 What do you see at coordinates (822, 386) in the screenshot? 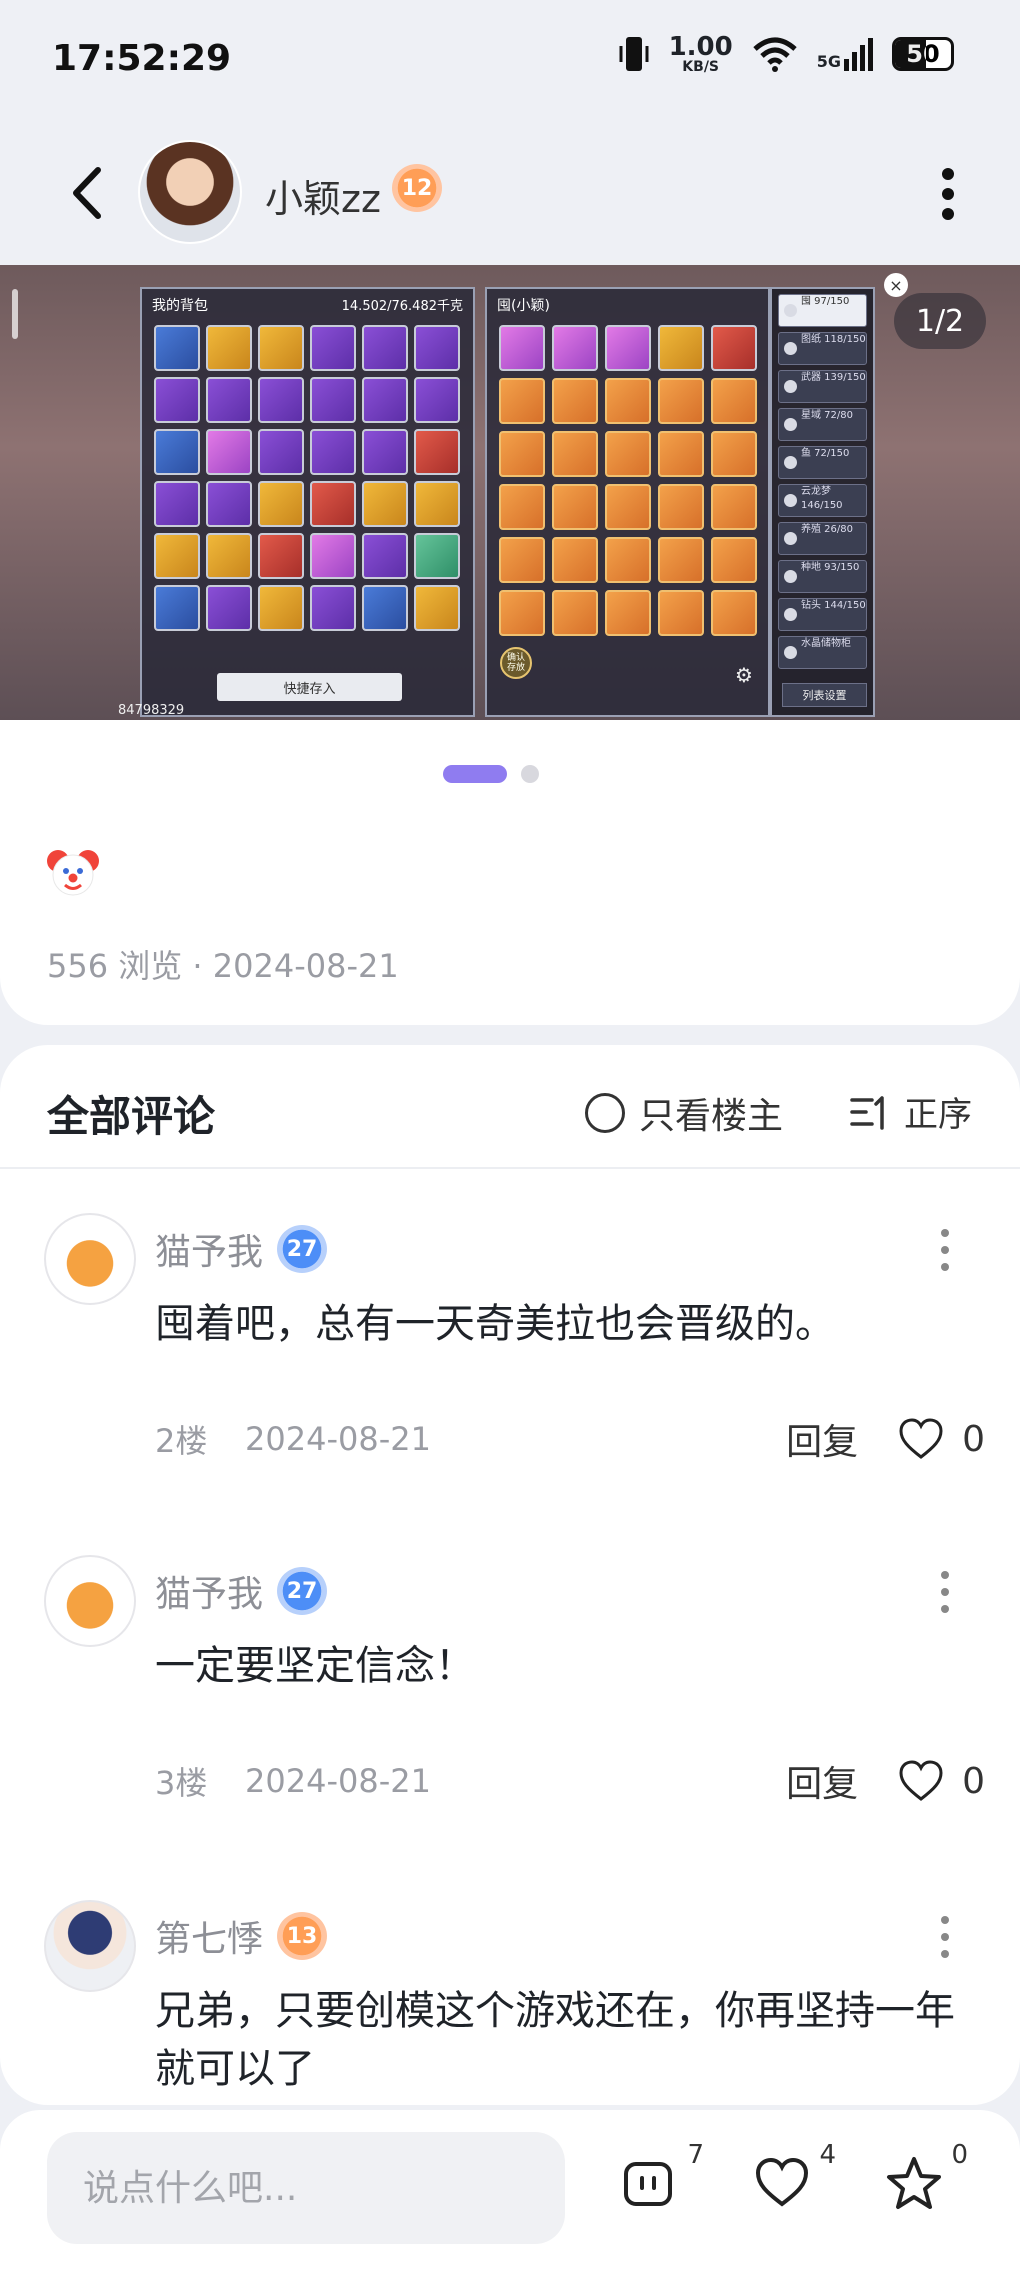
I see `storage-list-item: 武器 139/150` at bounding box center [822, 386].